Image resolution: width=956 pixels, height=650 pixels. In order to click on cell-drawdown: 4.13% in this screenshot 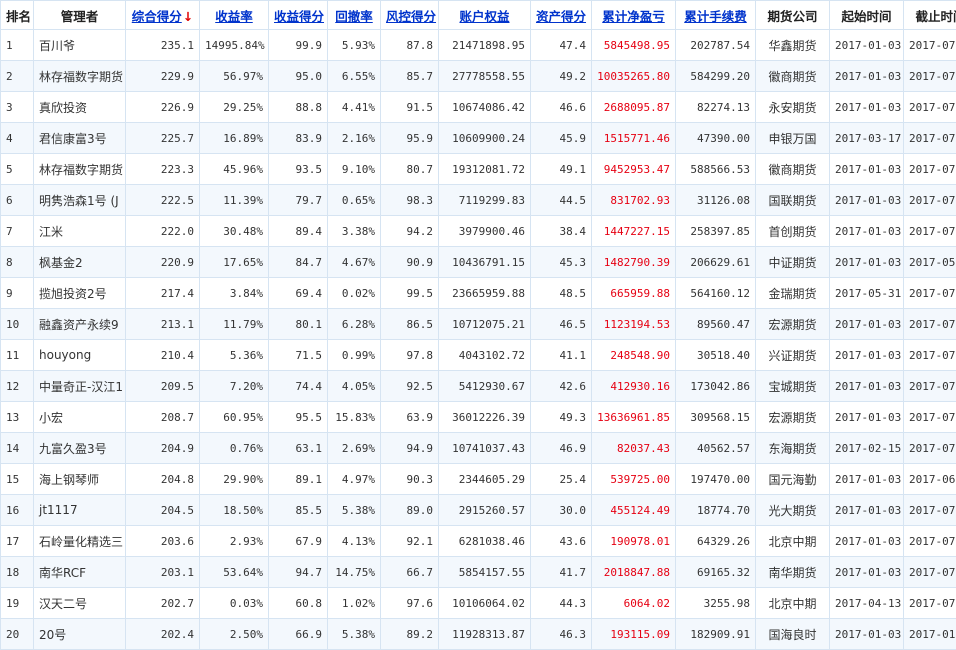, I will do `click(354, 541)`.